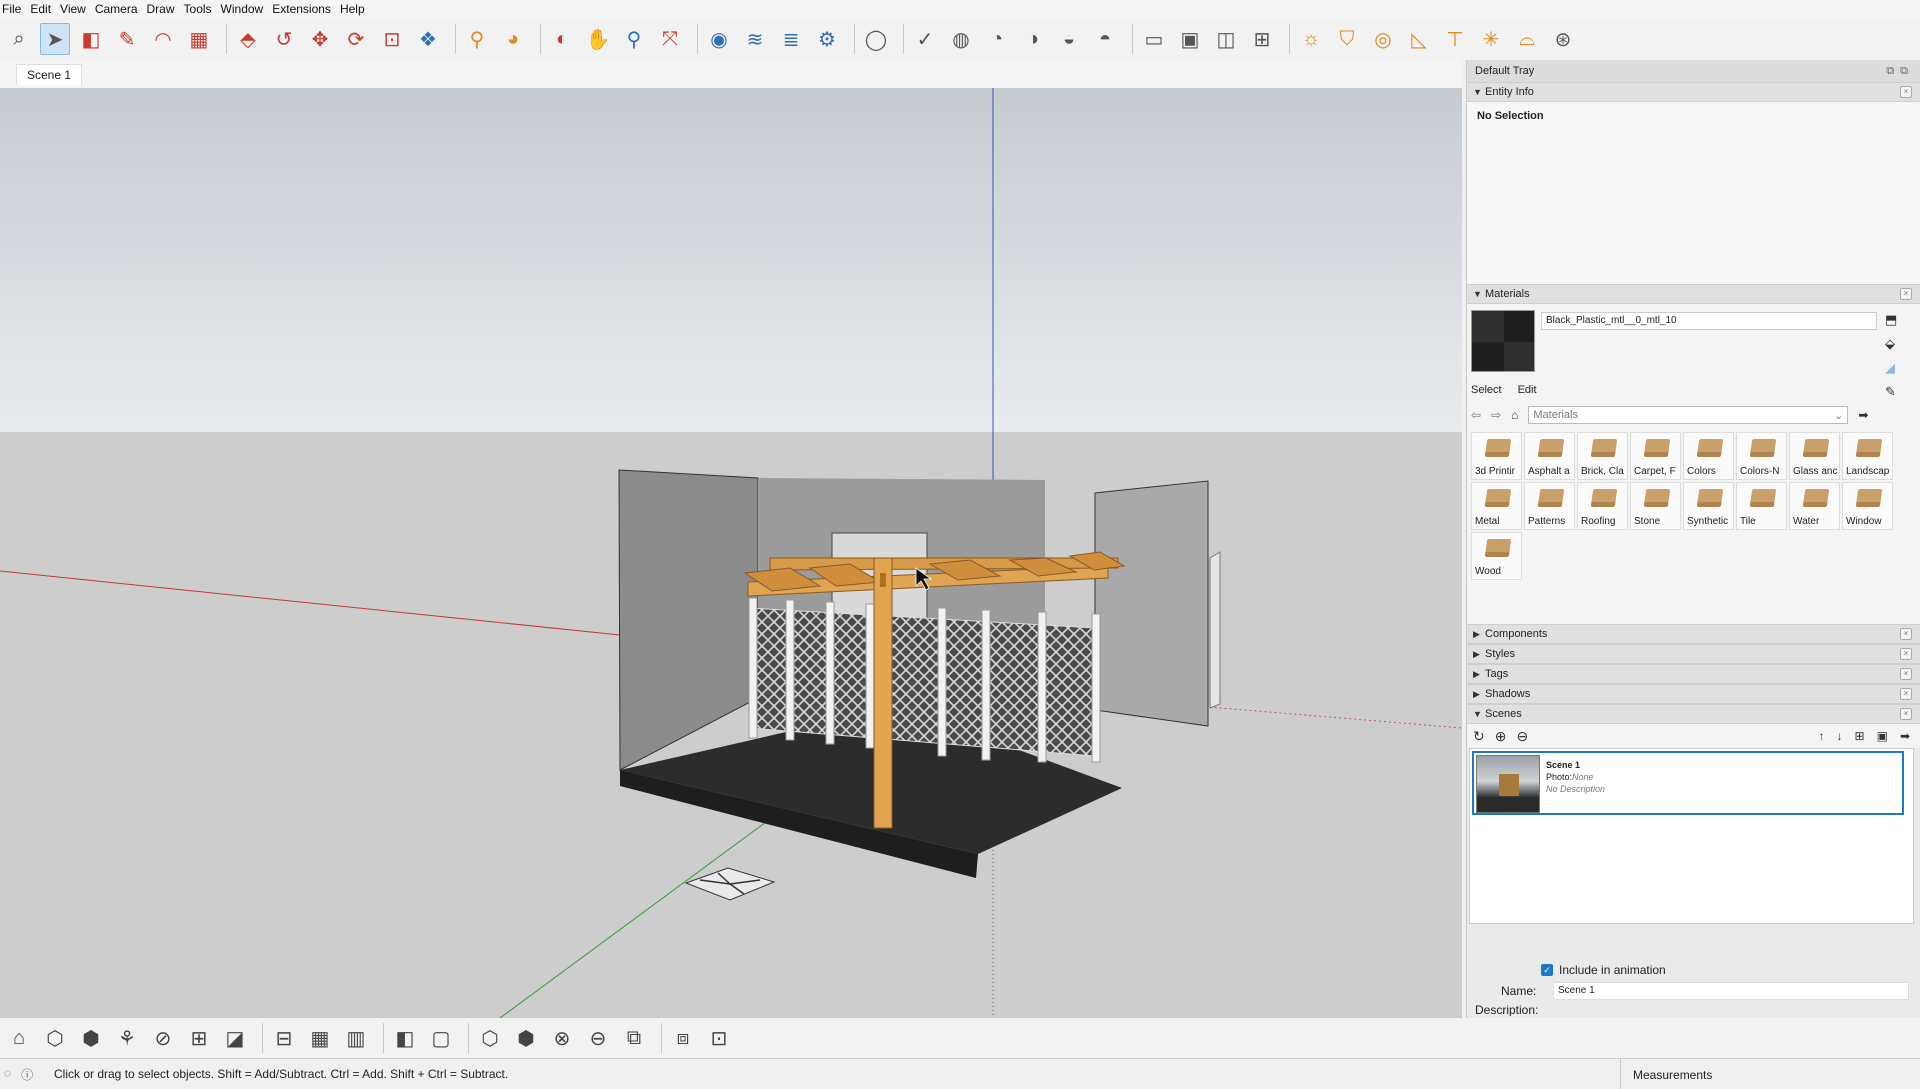  Describe the element at coordinates (121, 9) in the screenshot. I see `menu-camera: Camera` at that location.